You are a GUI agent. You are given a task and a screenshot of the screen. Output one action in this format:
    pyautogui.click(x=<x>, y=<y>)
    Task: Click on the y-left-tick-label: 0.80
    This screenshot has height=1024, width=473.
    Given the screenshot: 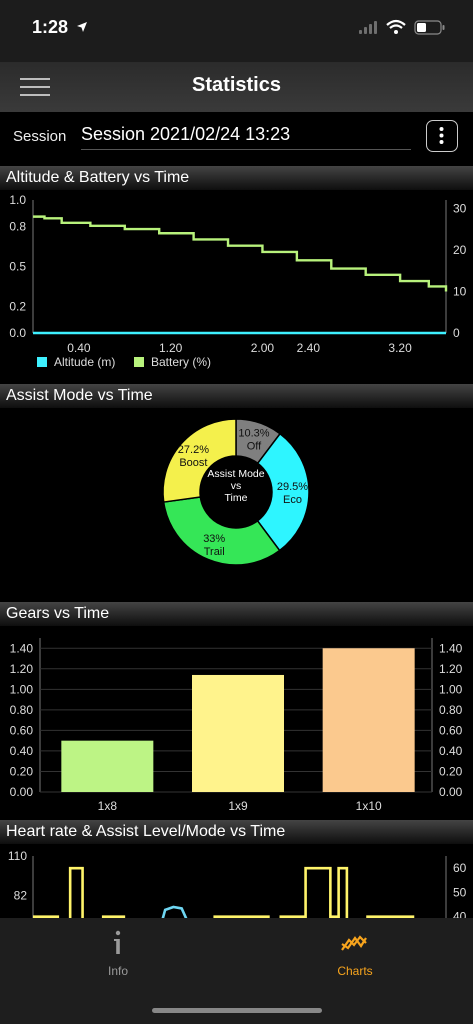 What is the action you would take?
    pyautogui.click(x=22, y=710)
    